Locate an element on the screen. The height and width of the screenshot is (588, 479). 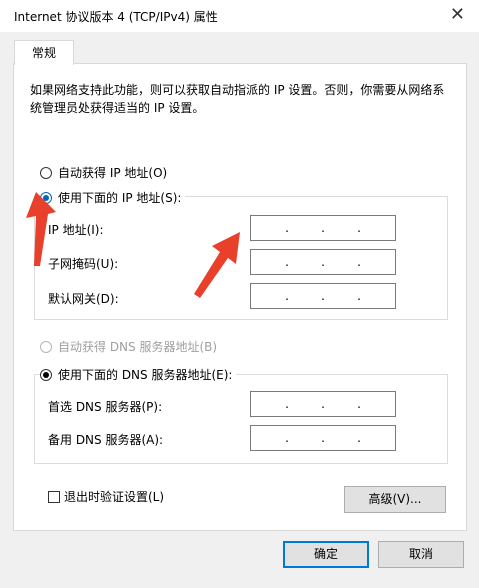
default-gateway-label: 默认网关(D): is located at coordinates (83, 299).